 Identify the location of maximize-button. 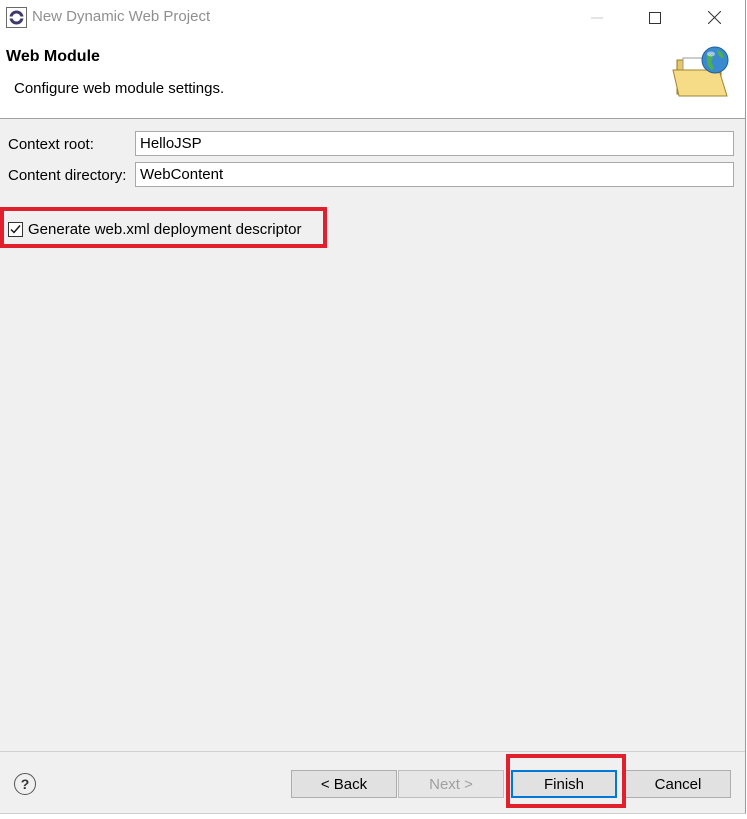
(655, 17).